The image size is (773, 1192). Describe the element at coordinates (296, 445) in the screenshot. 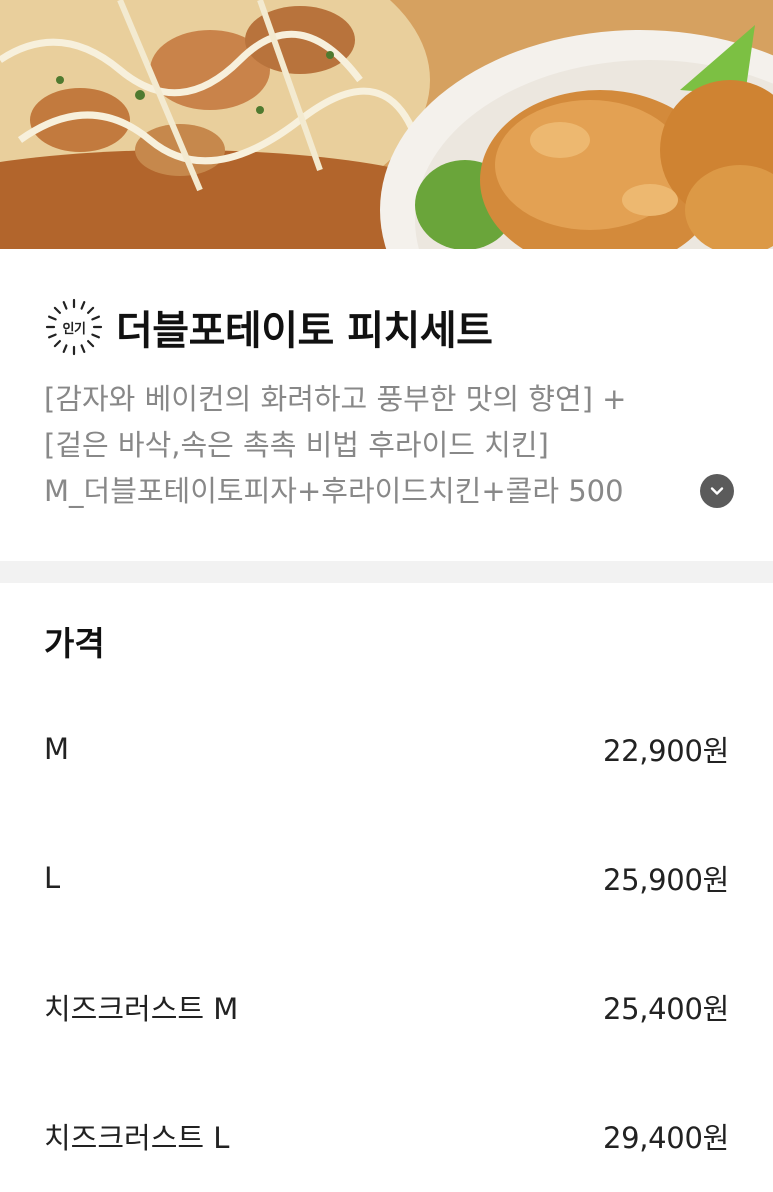

I see `description-line-2: [겉은 바삭,속은 촉촉 비법 후라이드 치킨]` at that location.